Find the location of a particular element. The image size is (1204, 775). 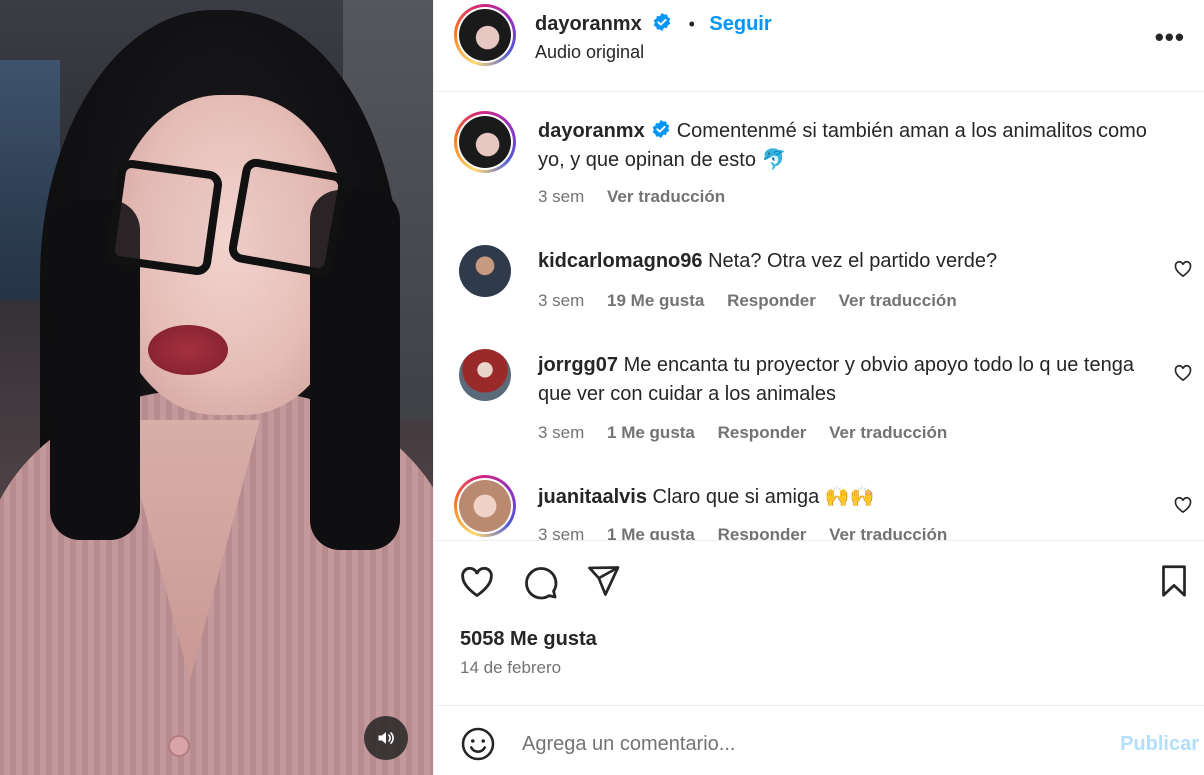

comment-body: Neta? Otra vez el partido verde? is located at coordinates (853, 261).